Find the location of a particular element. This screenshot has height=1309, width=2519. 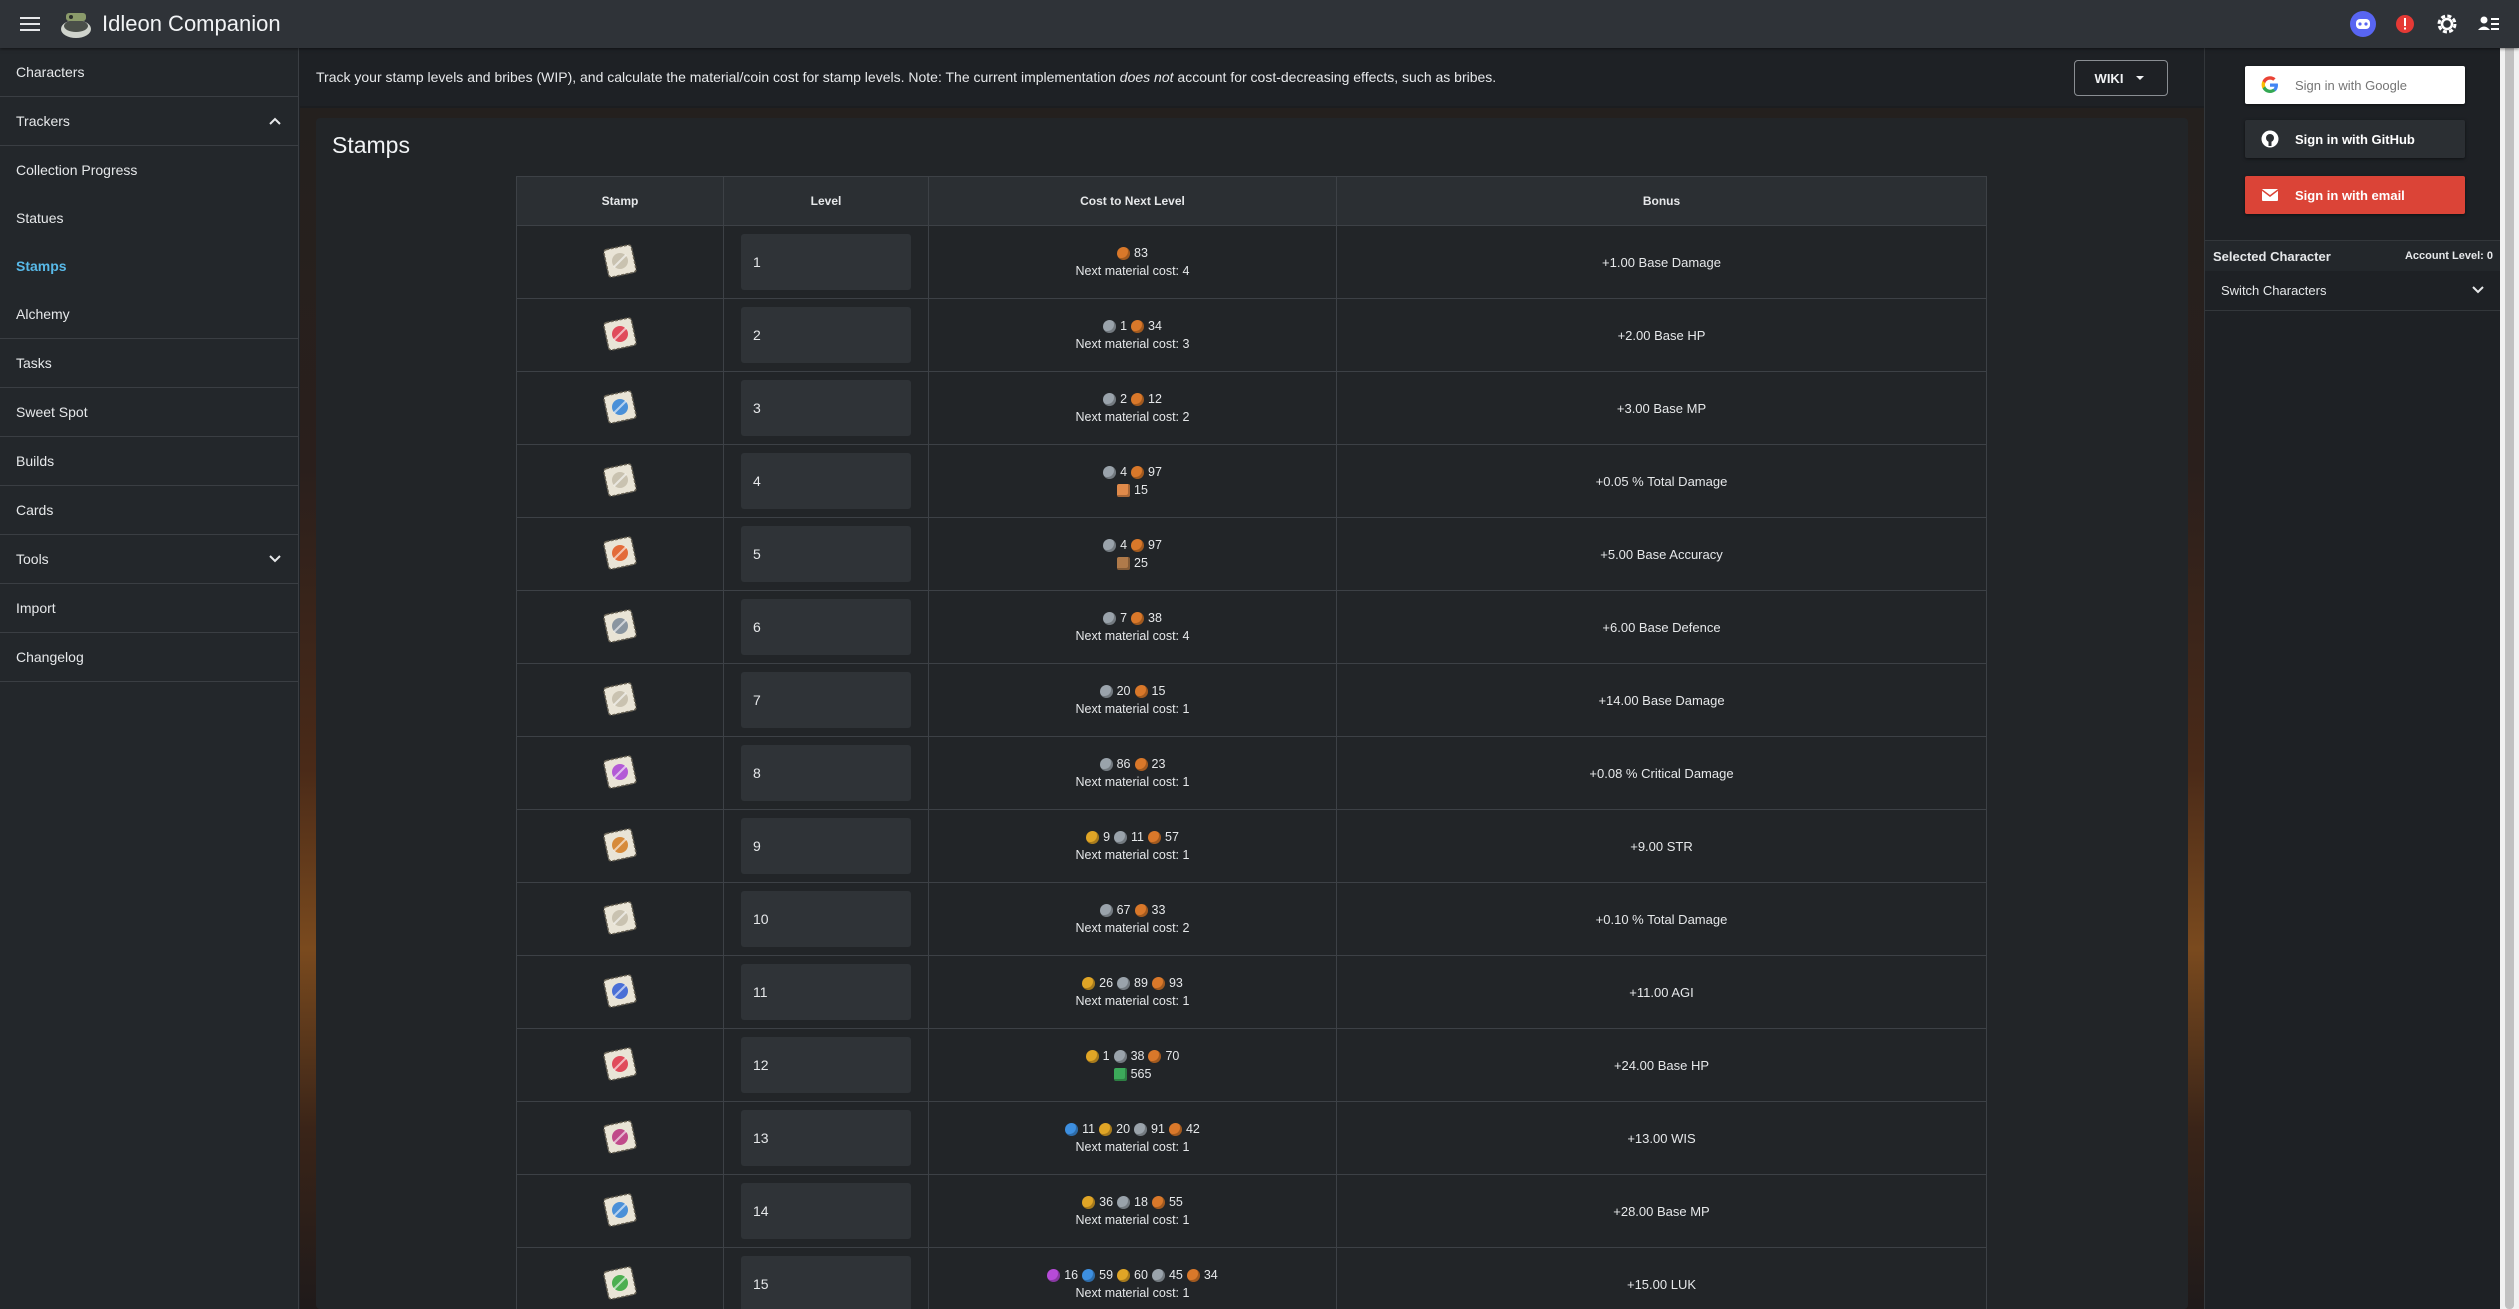

logo-icon is located at coordinates (76, 25).